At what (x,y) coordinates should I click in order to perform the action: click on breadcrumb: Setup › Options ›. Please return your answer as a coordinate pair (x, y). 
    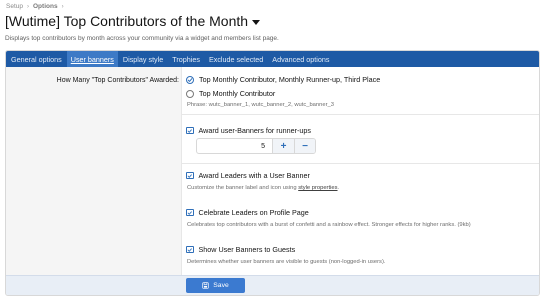
    Looking at the image, I should click on (35, 6).